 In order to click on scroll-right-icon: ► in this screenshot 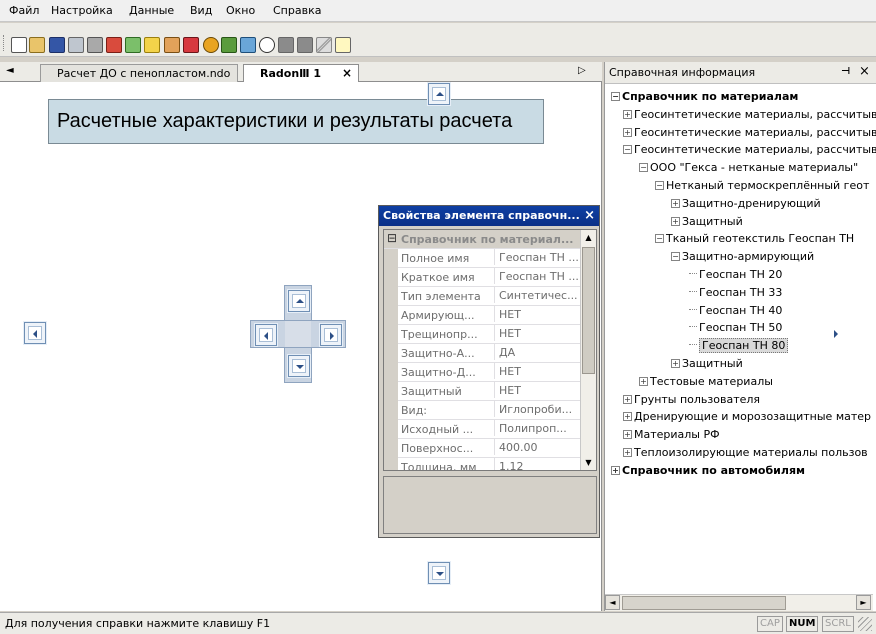, I will do `click(863, 602)`.